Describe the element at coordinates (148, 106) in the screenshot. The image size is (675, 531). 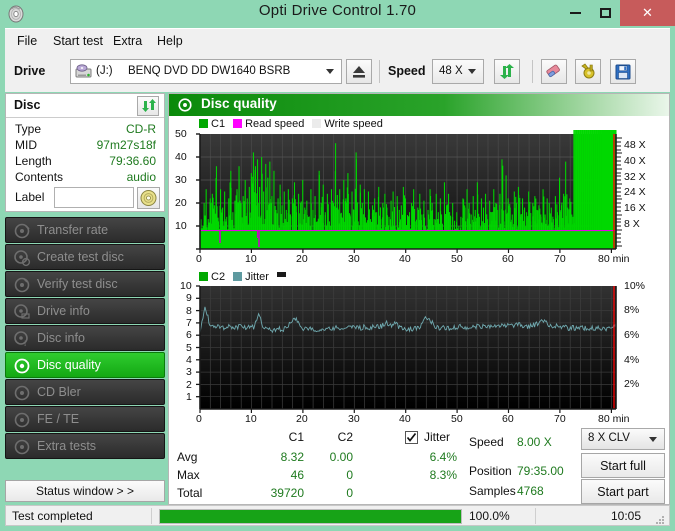
I see `disc-refresh-button` at that location.